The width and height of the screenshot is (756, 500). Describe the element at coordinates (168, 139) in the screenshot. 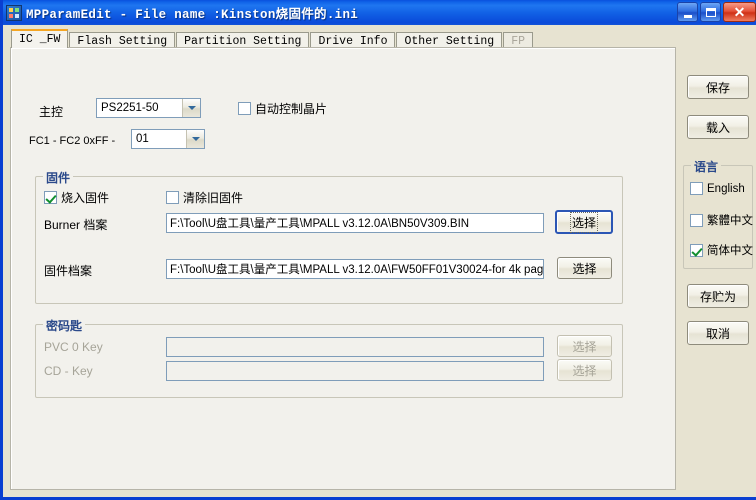

I see `fc-value-combo: 01` at that location.